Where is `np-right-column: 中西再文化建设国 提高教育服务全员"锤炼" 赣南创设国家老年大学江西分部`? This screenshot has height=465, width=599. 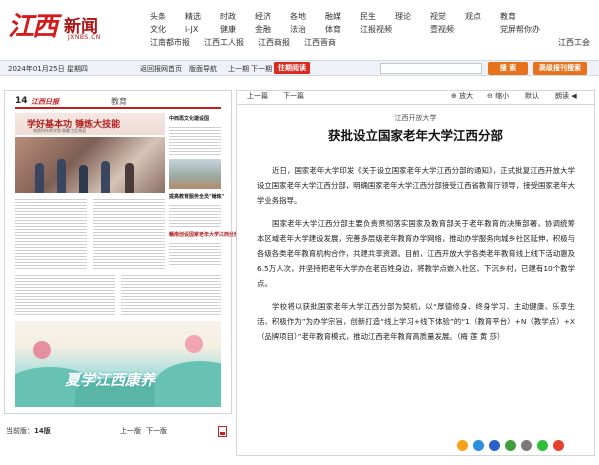
np-right-column: 中西再文化建设国 提高教育服务全员"锤炼" 赣南创设国家老年大学江西分部 is located at coordinates (204, 189).